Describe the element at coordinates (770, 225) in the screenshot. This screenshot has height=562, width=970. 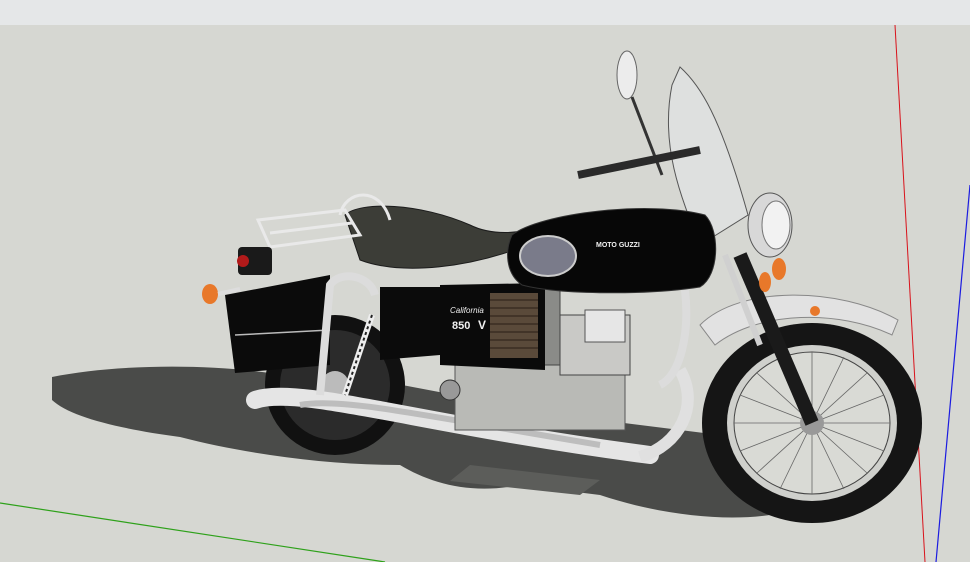
I see `headlight` at that location.